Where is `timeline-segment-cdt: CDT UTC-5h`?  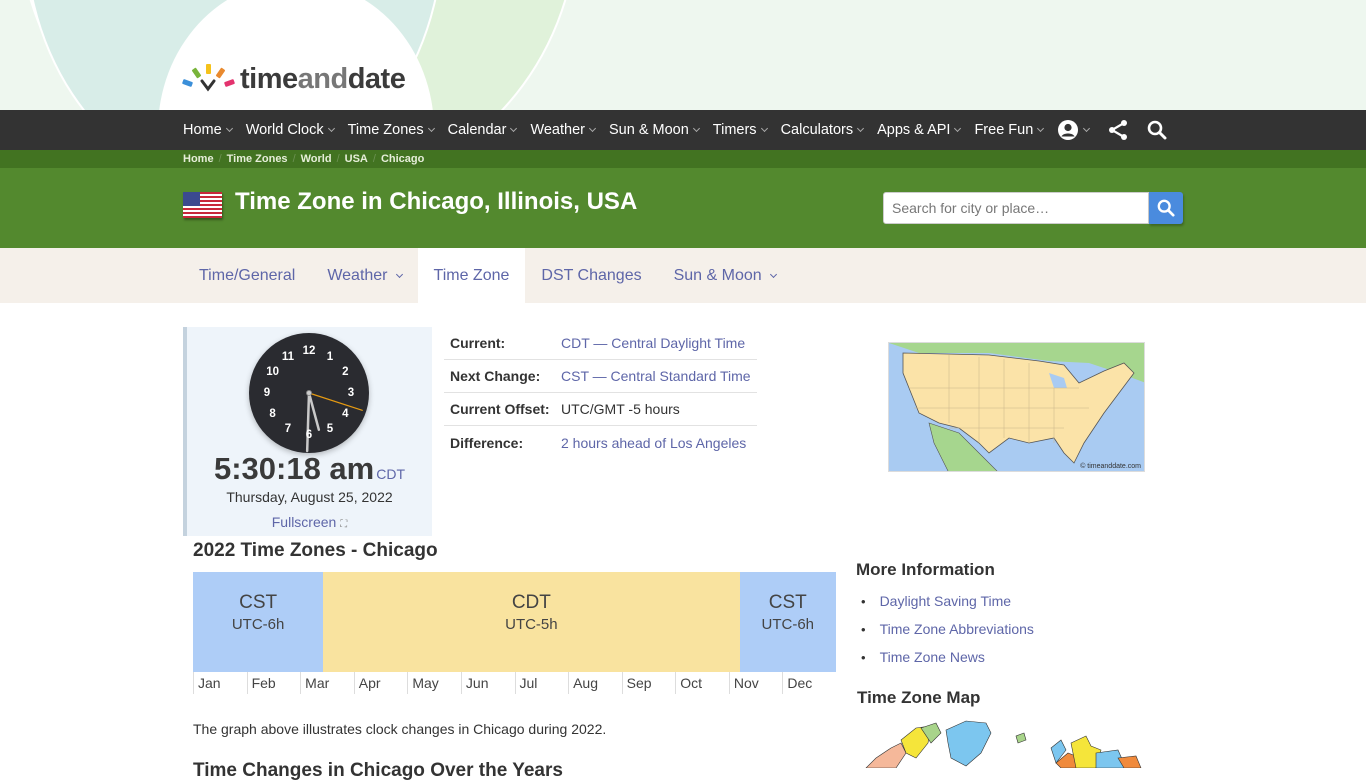 timeline-segment-cdt: CDT UTC-5h is located at coordinates (531, 622).